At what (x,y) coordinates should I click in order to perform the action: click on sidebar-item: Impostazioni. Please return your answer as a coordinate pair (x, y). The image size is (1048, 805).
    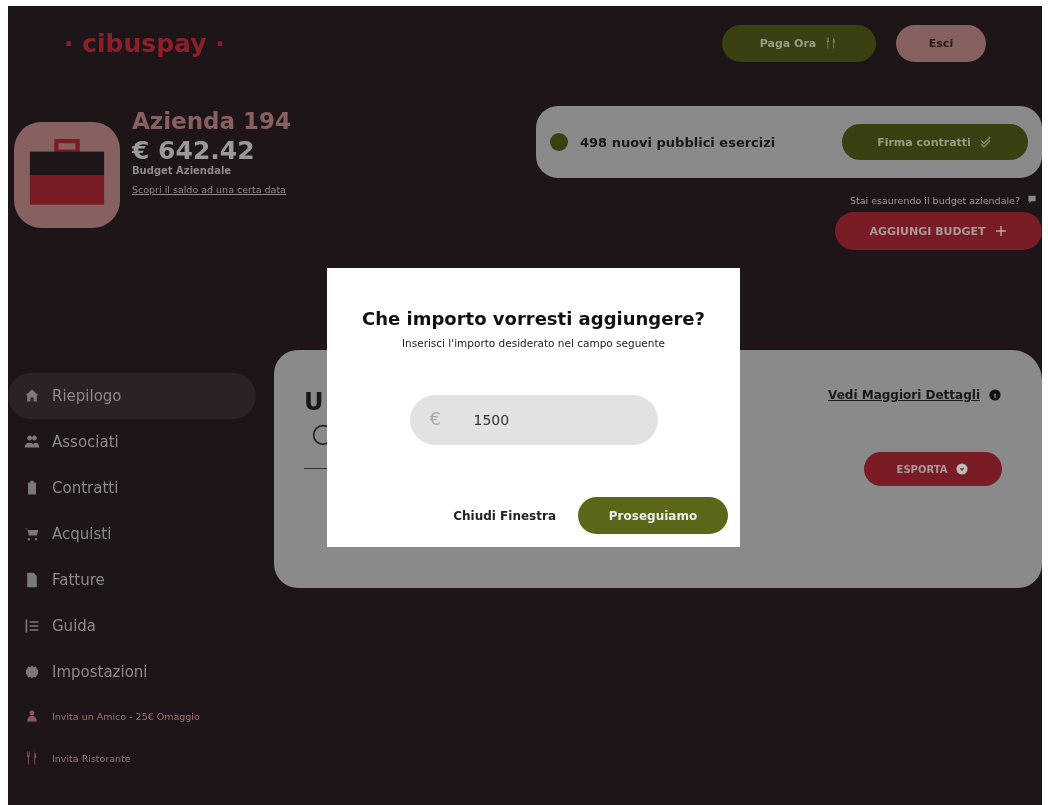
    Looking at the image, I should click on (132, 672).